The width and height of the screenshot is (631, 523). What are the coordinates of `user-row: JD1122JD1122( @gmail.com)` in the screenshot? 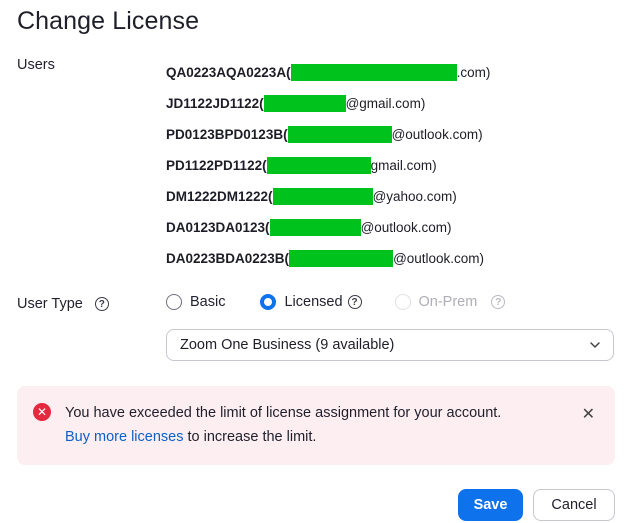 It's located at (328, 103).